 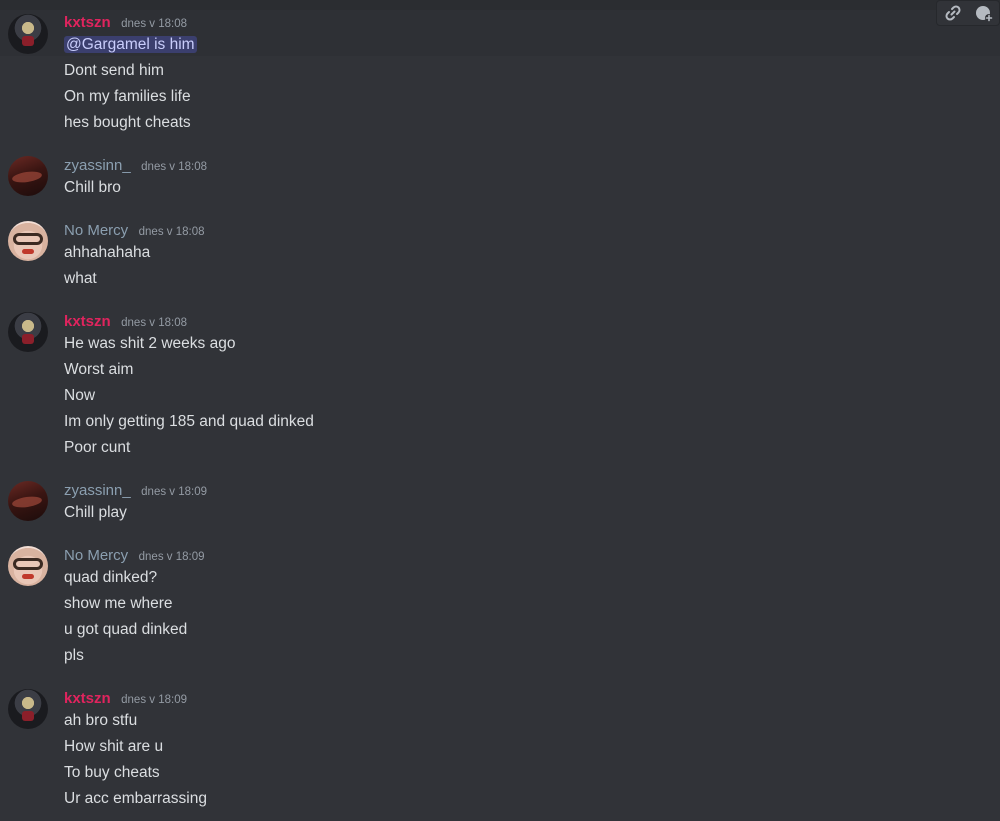 I want to click on message-line: He was shit 2 weeks ago, so click(x=150, y=343).